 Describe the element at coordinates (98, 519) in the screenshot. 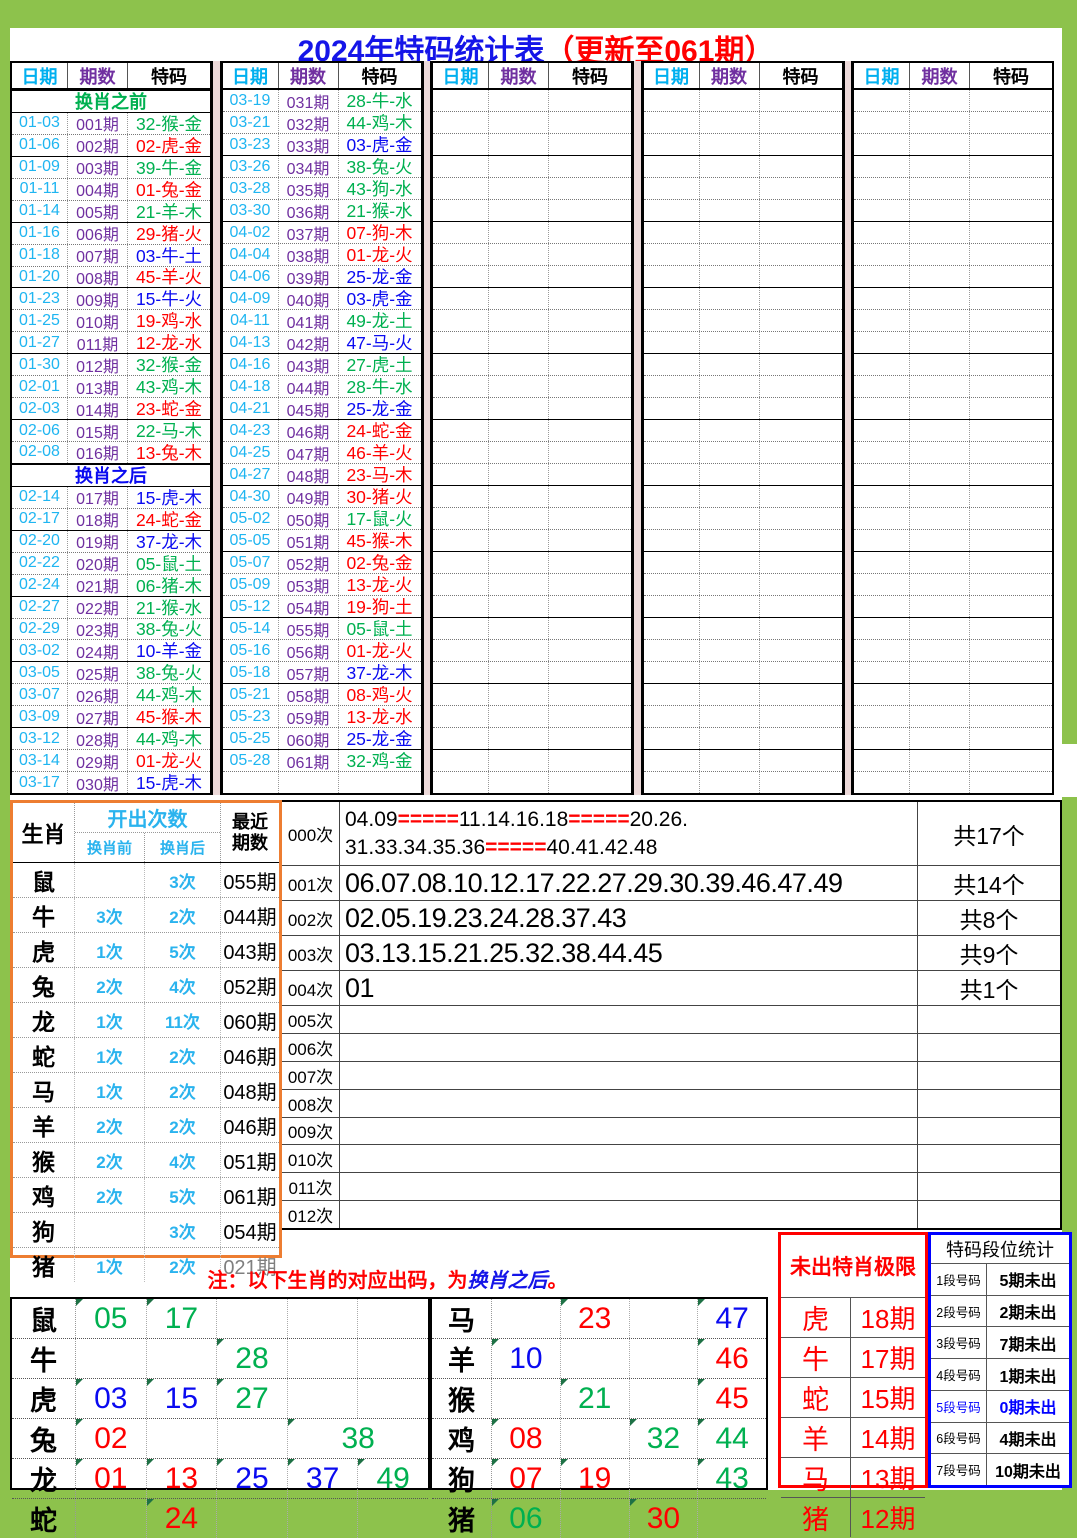

I see `cell-period: 018期` at that location.